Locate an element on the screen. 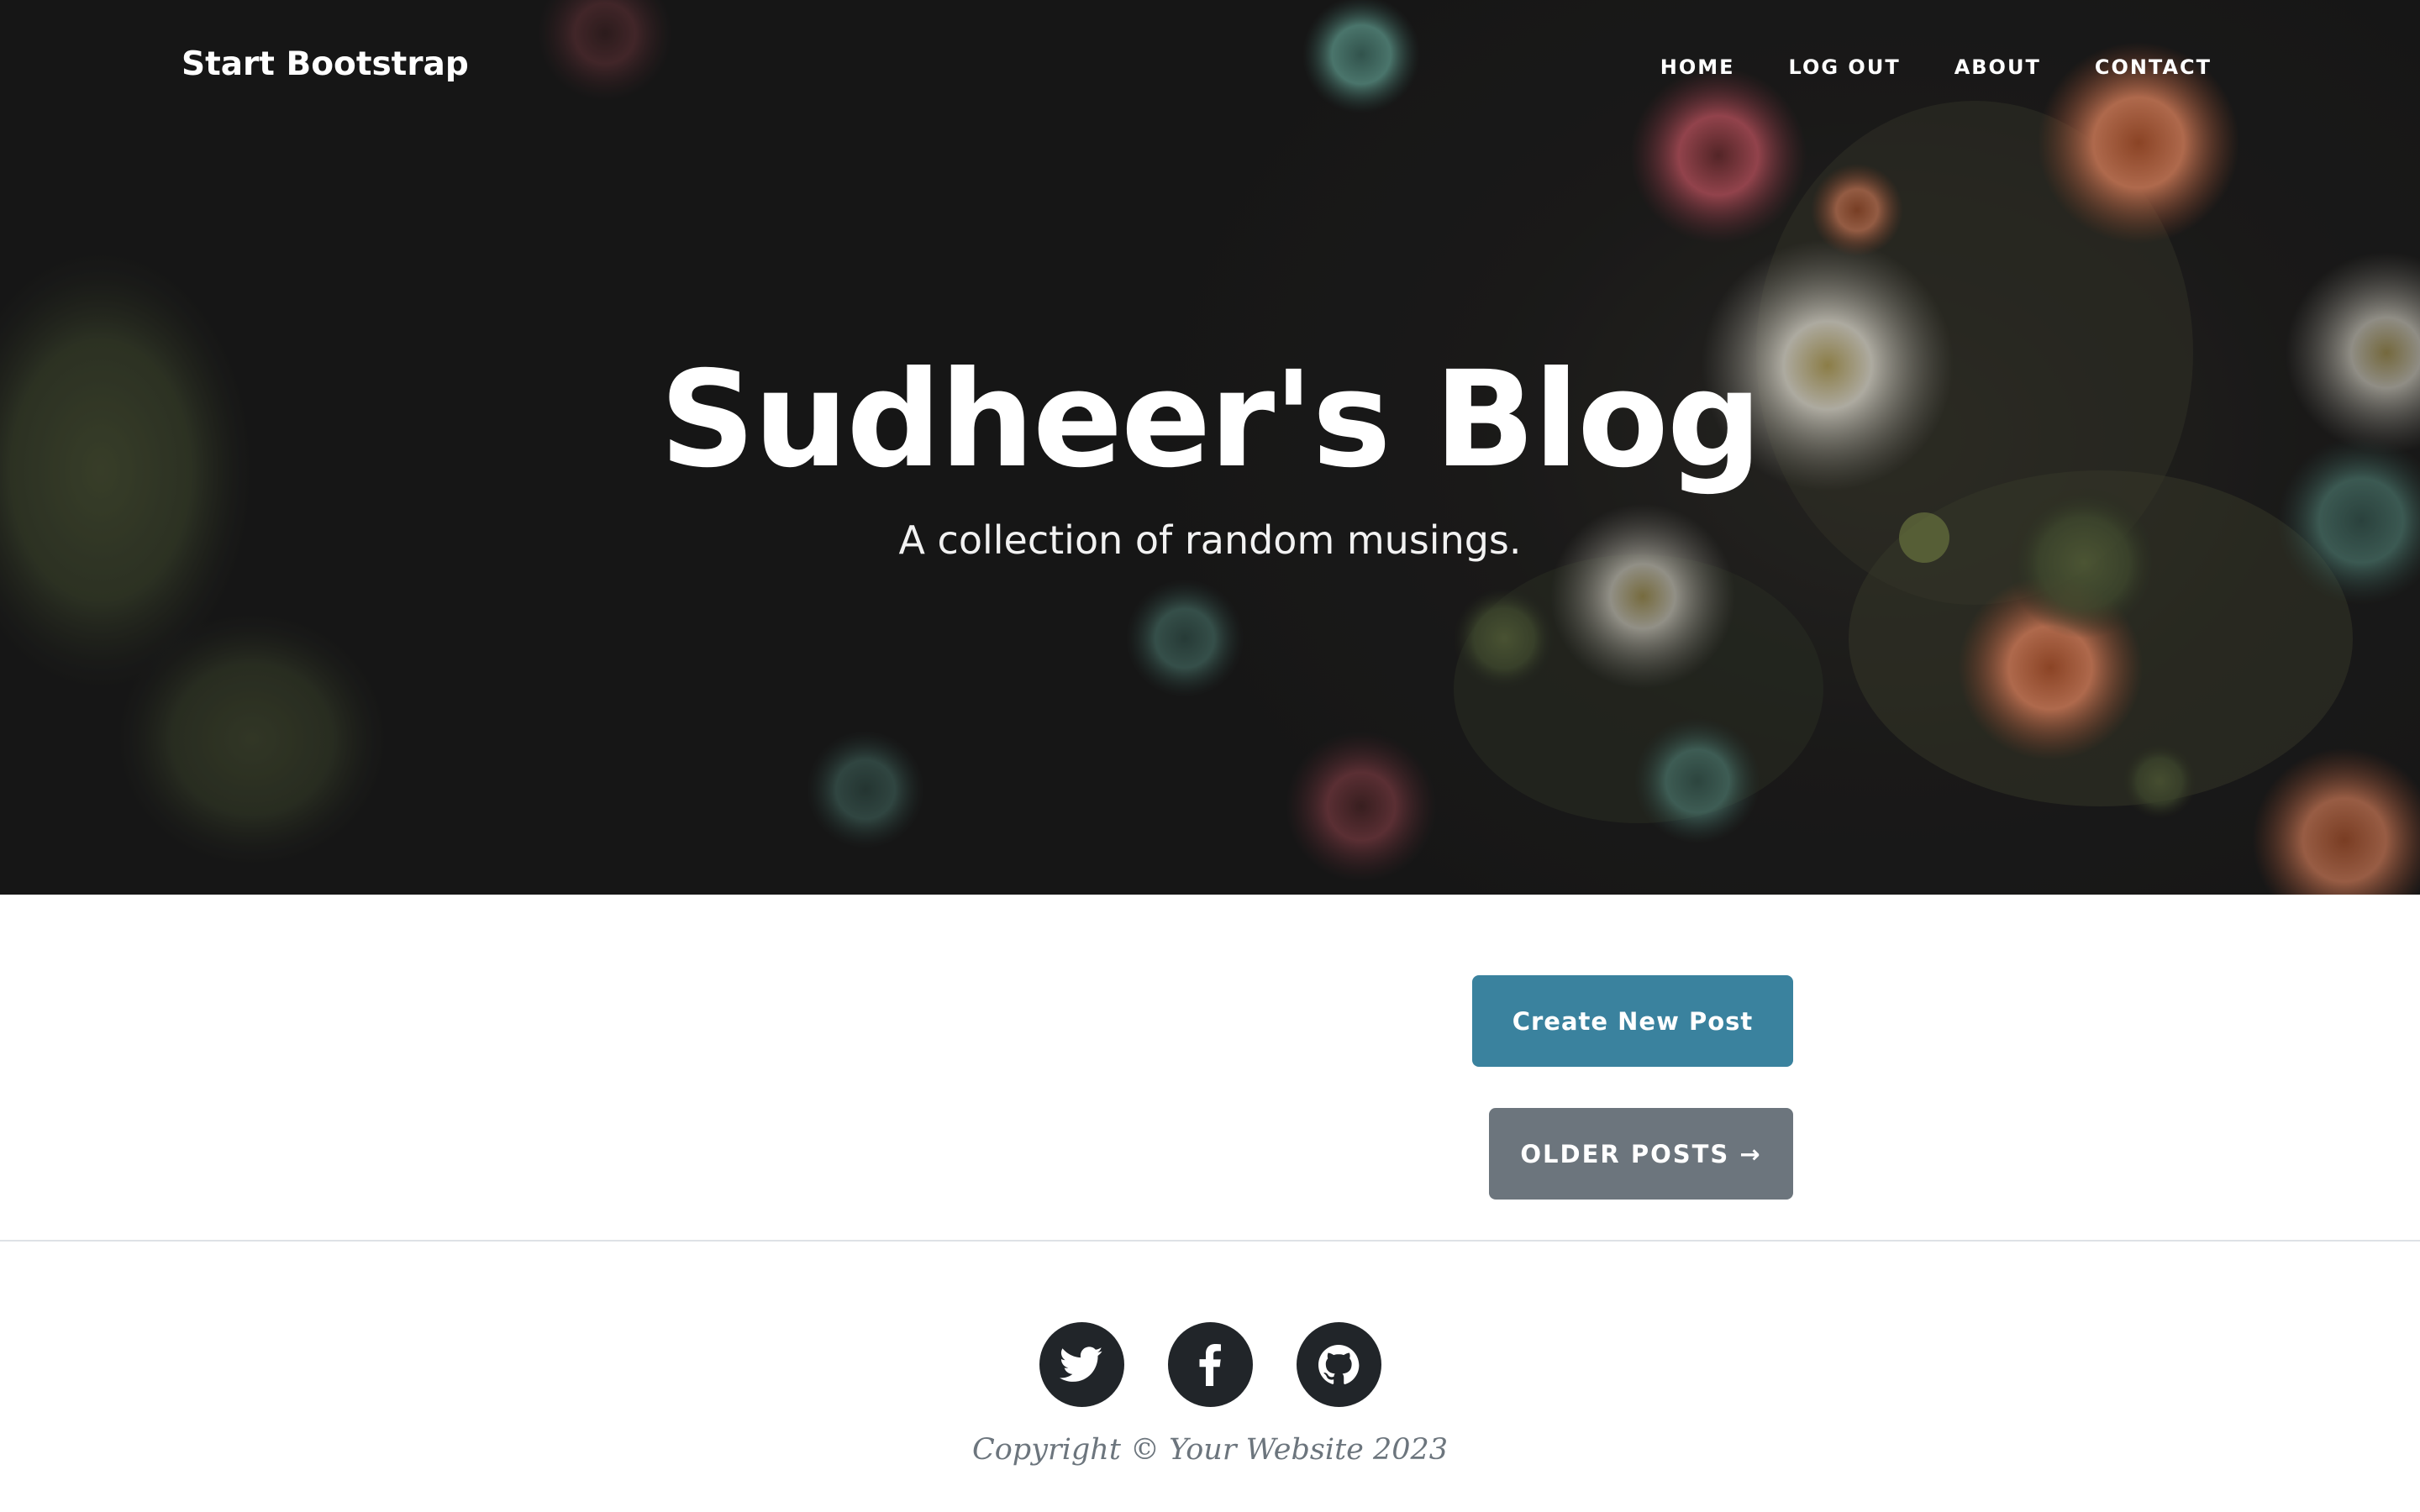 Image resolution: width=2420 pixels, height=1512 pixels. nav-link-home: Home is located at coordinates (1697, 67).